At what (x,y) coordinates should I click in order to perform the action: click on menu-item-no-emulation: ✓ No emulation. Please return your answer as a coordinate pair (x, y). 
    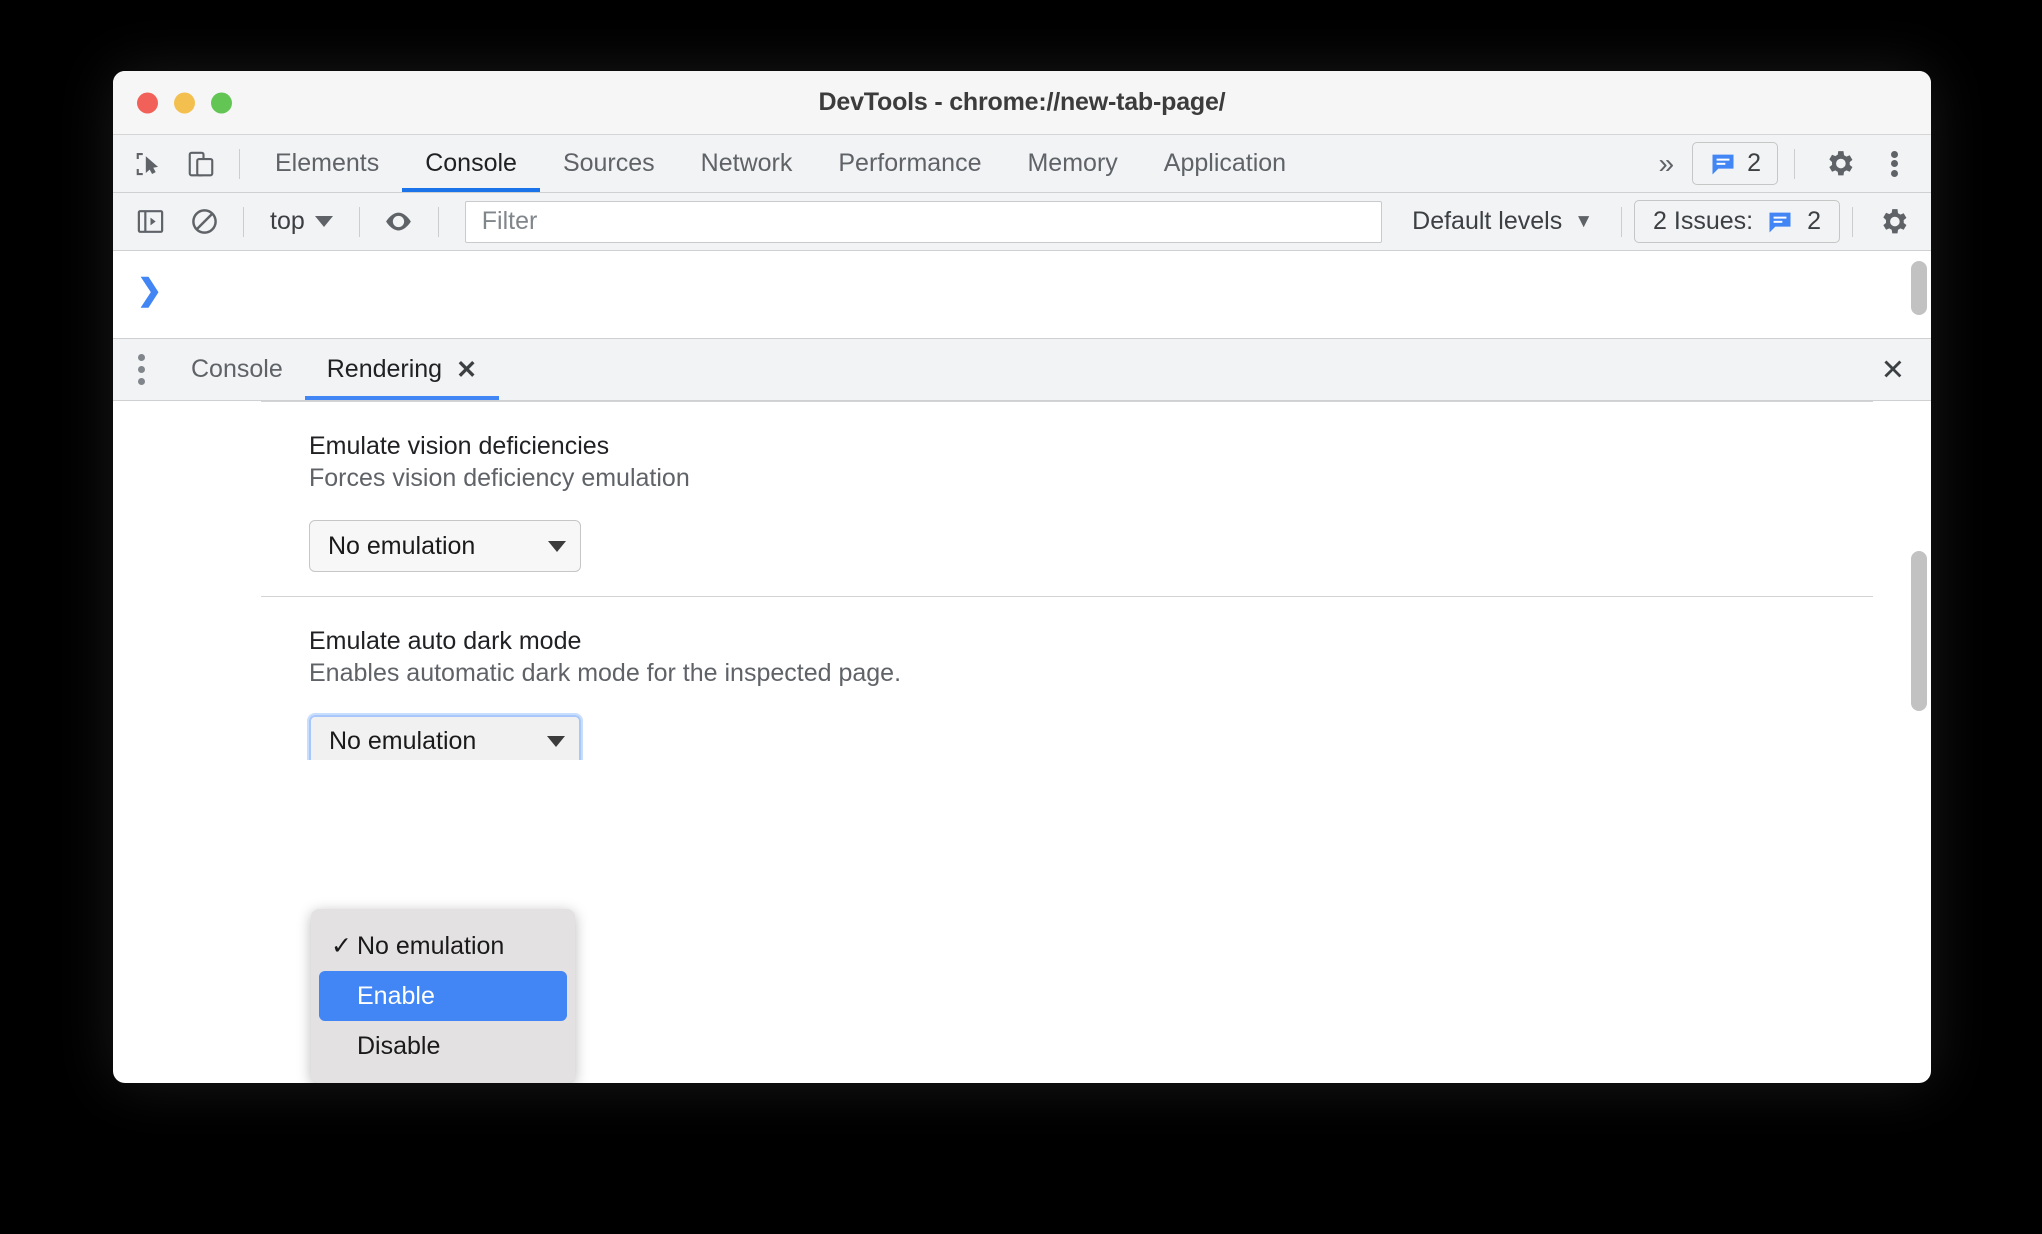
    Looking at the image, I should click on (443, 946).